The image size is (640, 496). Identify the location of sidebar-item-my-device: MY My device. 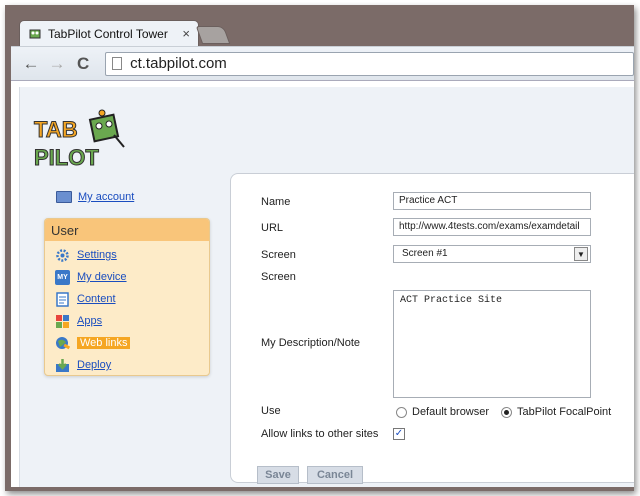
(127, 277).